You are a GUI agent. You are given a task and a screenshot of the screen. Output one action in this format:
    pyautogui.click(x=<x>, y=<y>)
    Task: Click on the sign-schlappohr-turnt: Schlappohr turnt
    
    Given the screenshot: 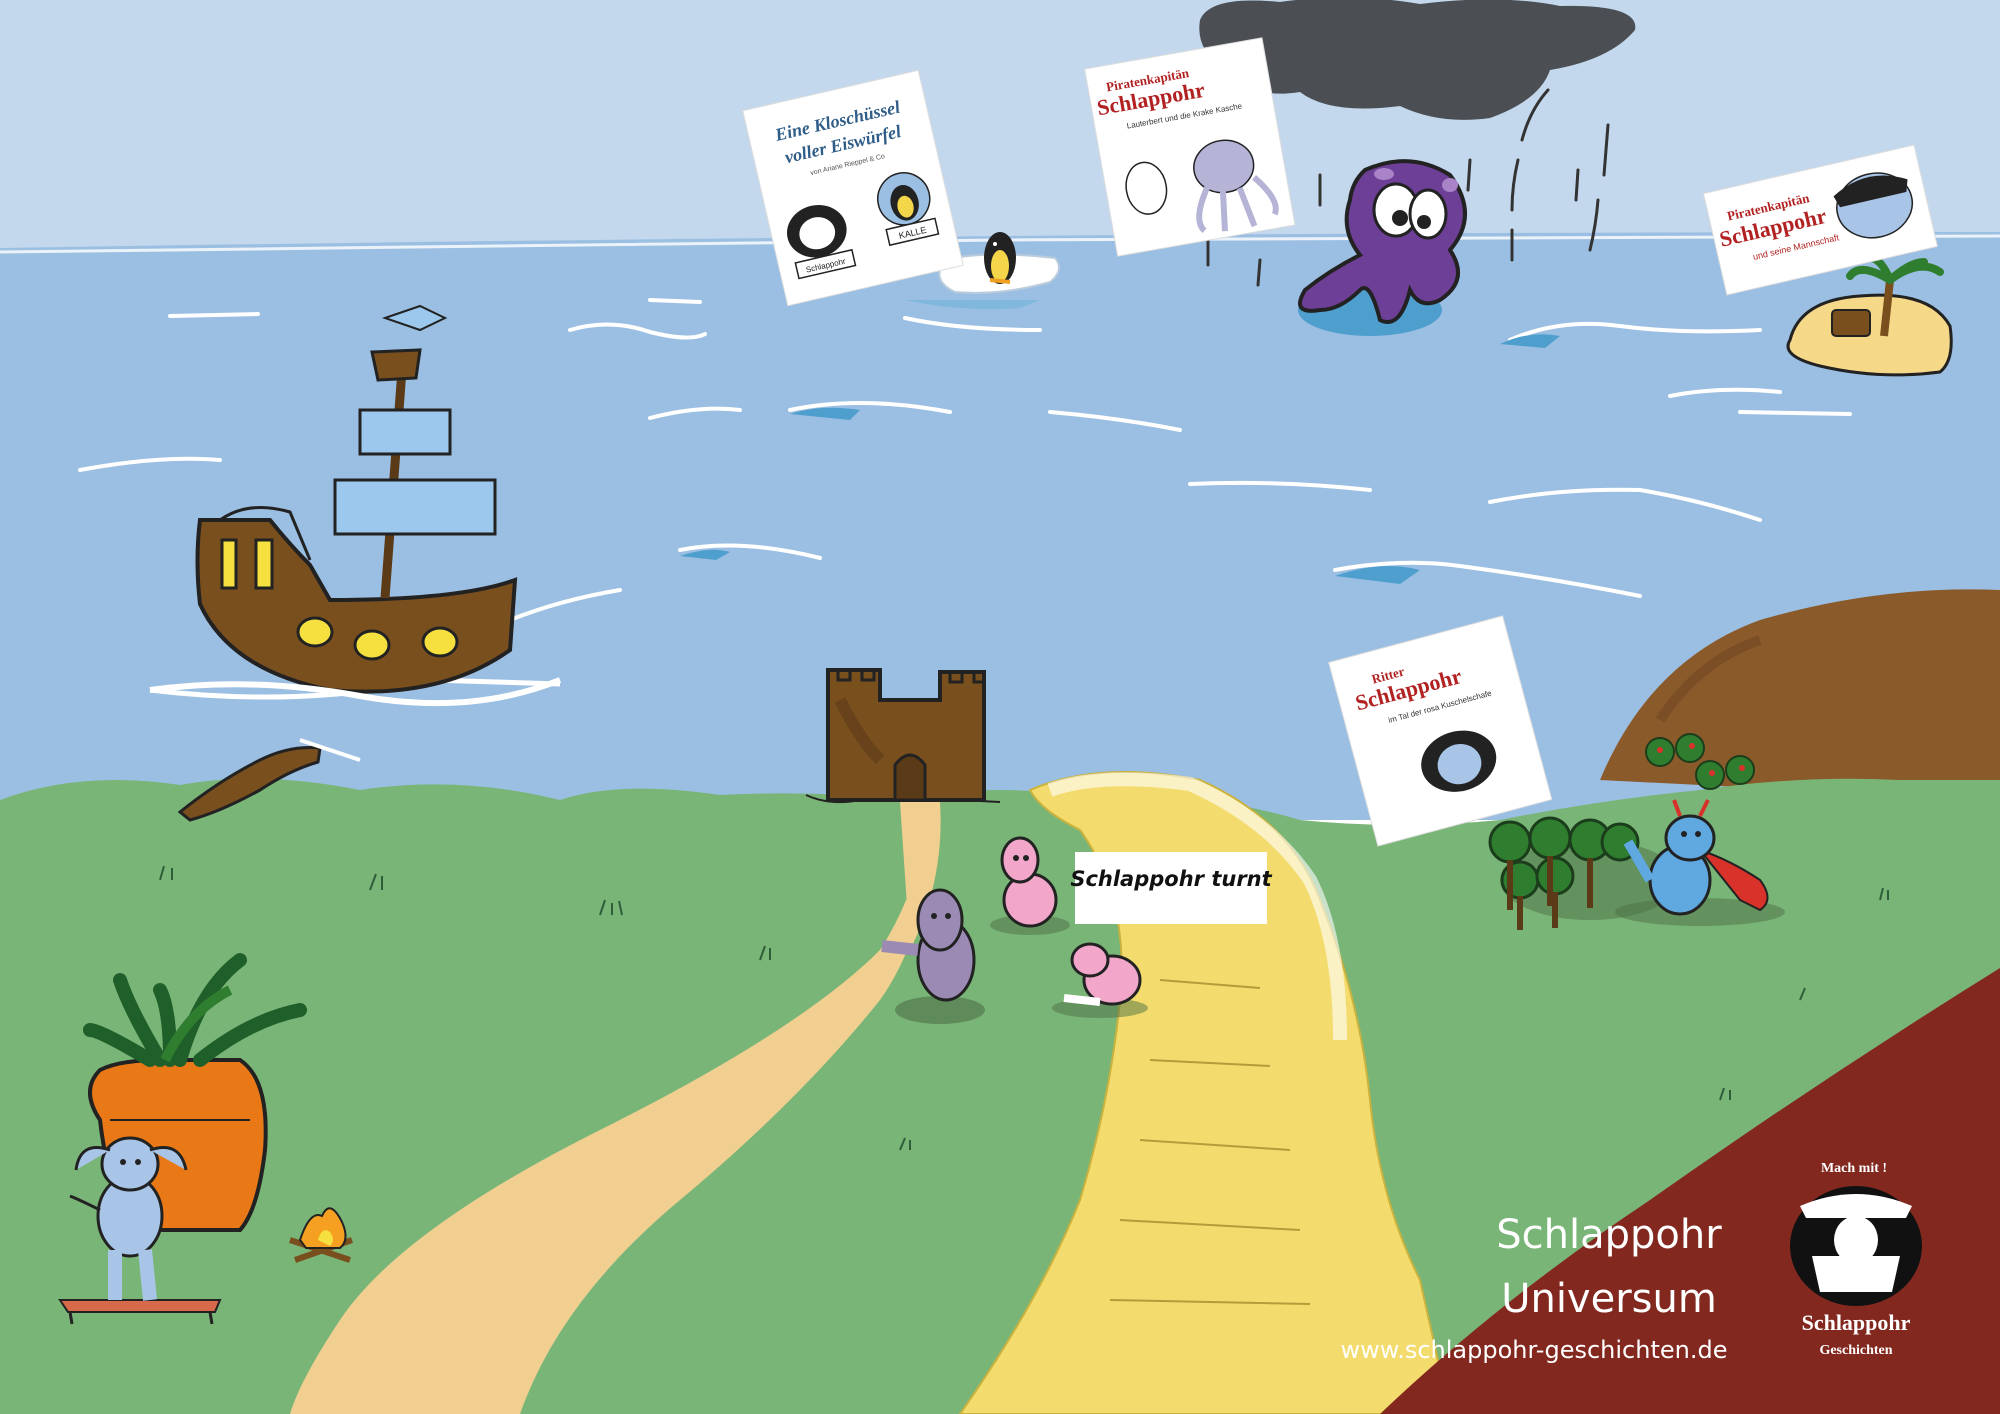 What is the action you would take?
    pyautogui.click(x=1171, y=888)
    